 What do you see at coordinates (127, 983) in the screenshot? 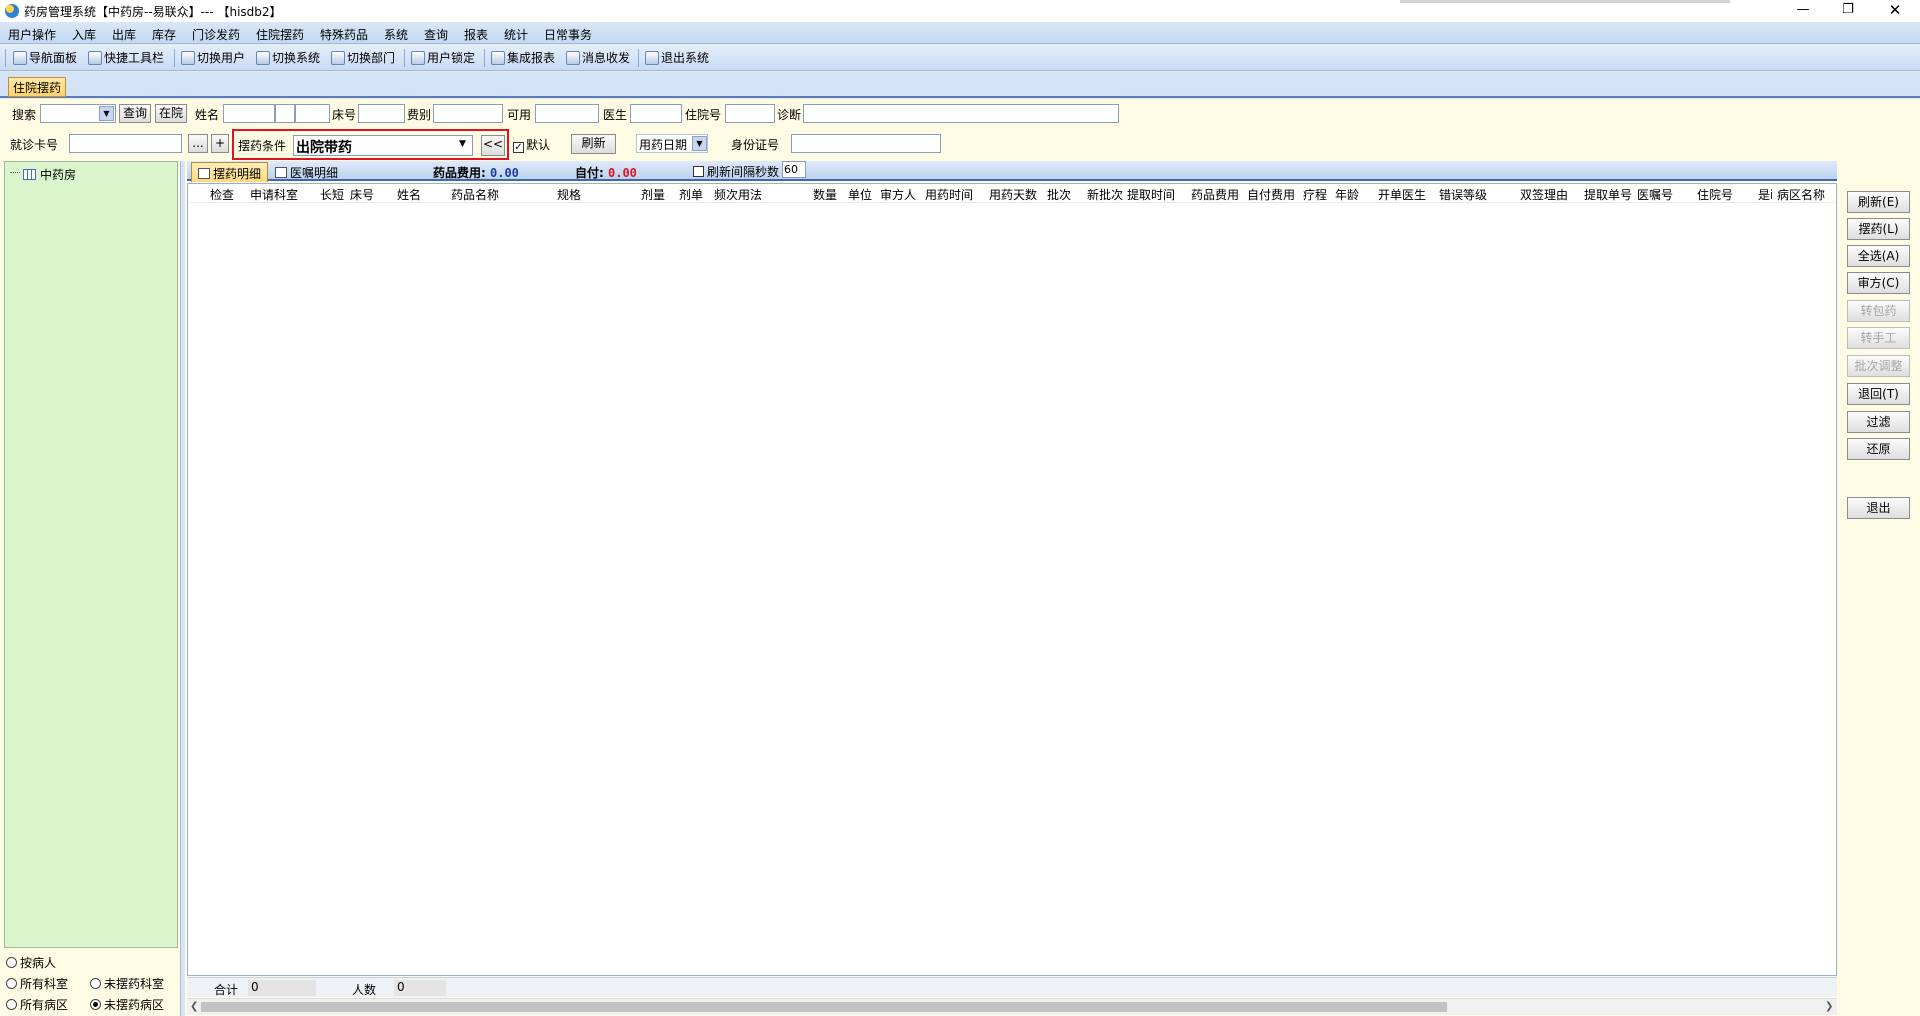
I see `radio-undispensed-depts: 未摆药科室` at bounding box center [127, 983].